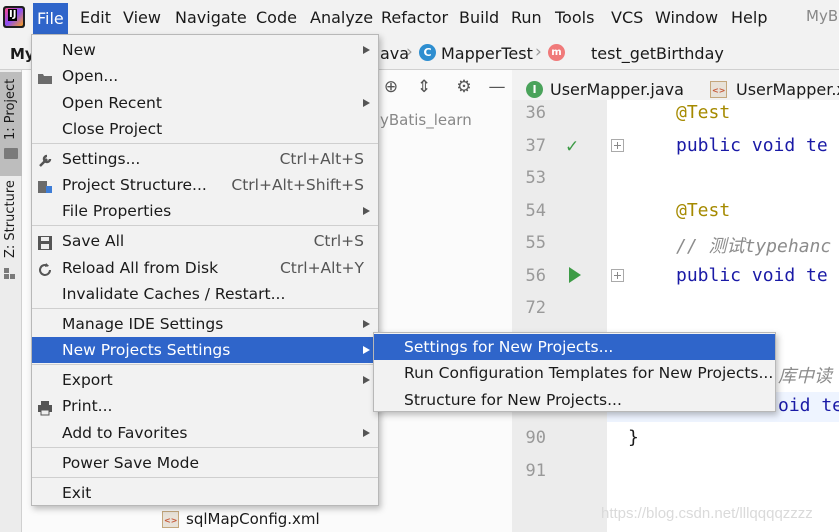  What do you see at coordinates (754, 246) in the screenshot?
I see `code-comment: // 测试typehanc` at bounding box center [754, 246].